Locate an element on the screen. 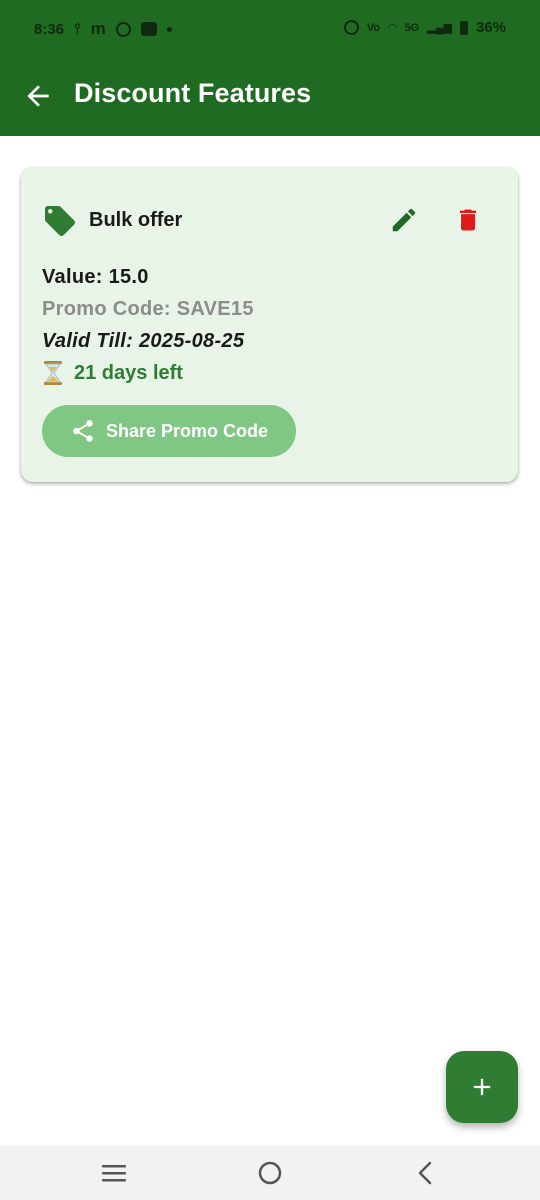 The width and height of the screenshot is (540, 1200). 5g-icon: 5G is located at coordinates (412, 27).